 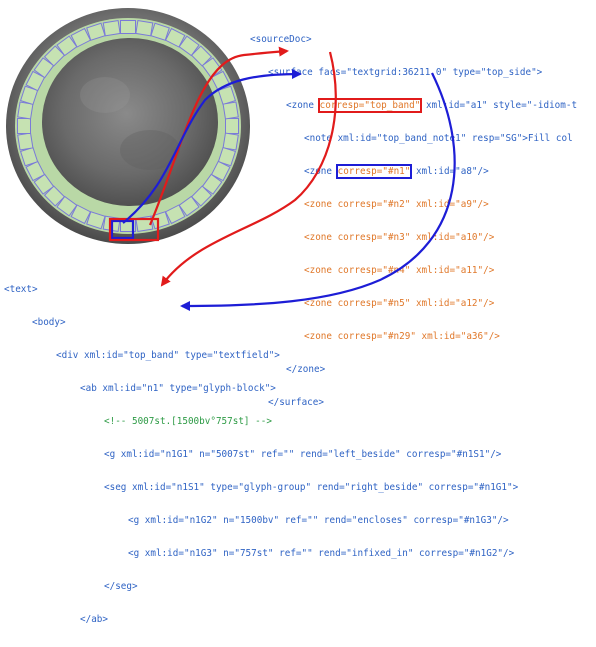 What do you see at coordinates (178, 388) in the screenshot?
I see `code-line-ab-n1: <ab xml:id="n1" type="glyph-block">` at bounding box center [178, 388].